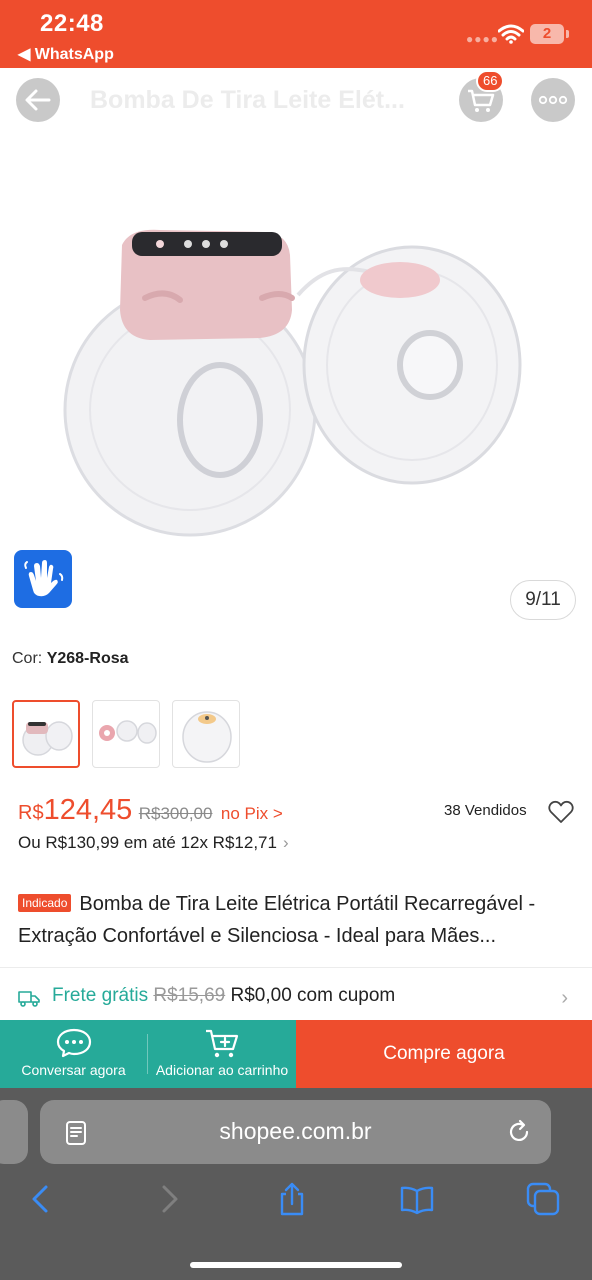 Image resolution: width=592 pixels, height=1280 pixels. Describe the element at coordinates (27, 658) in the screenshot. I see `variant-label-text: Cor:` at that location.